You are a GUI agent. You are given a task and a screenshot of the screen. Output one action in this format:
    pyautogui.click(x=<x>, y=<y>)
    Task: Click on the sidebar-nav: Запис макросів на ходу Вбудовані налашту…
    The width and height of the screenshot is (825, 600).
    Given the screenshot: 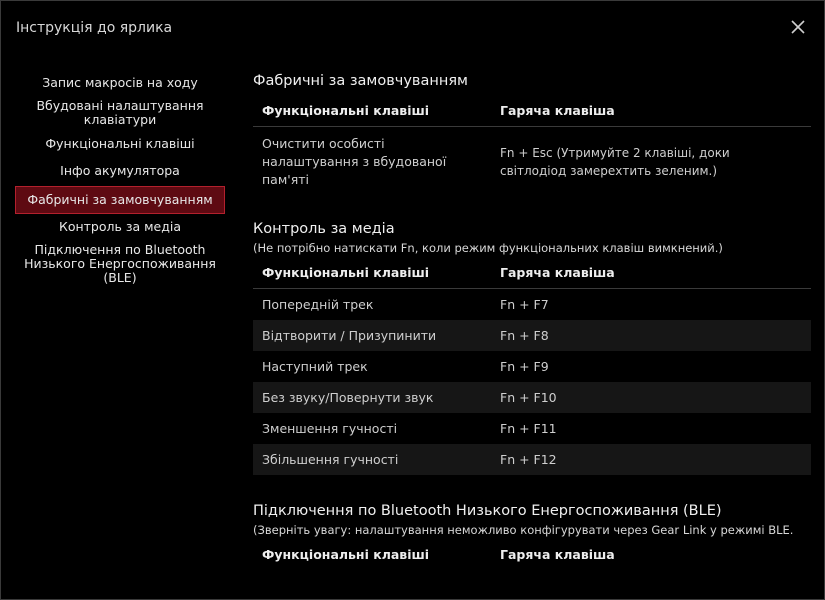 What is the action you would take?
    pyautogui.click(x=120, y=178)
    